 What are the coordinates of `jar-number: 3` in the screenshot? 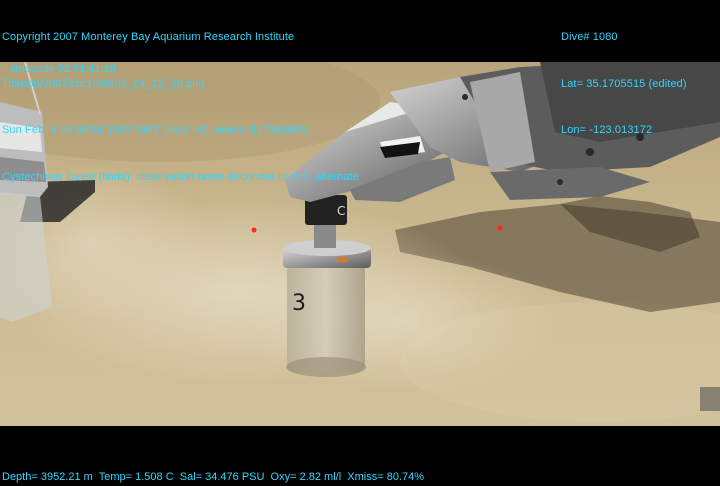 It's located at (299, 303).